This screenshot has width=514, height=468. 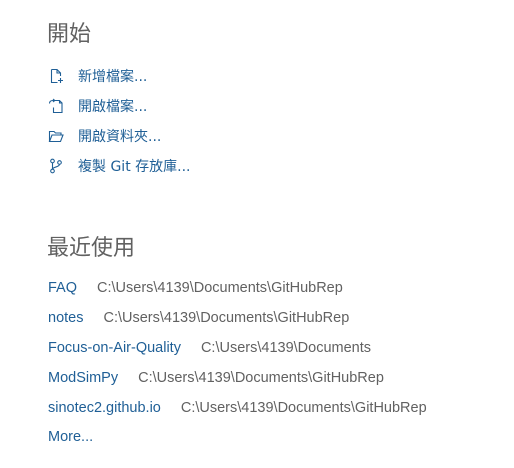 What do you see at coordinates (65, 318) in the screenshot?
I see `recent-item-name: notes` at bounding box center [65, 318].